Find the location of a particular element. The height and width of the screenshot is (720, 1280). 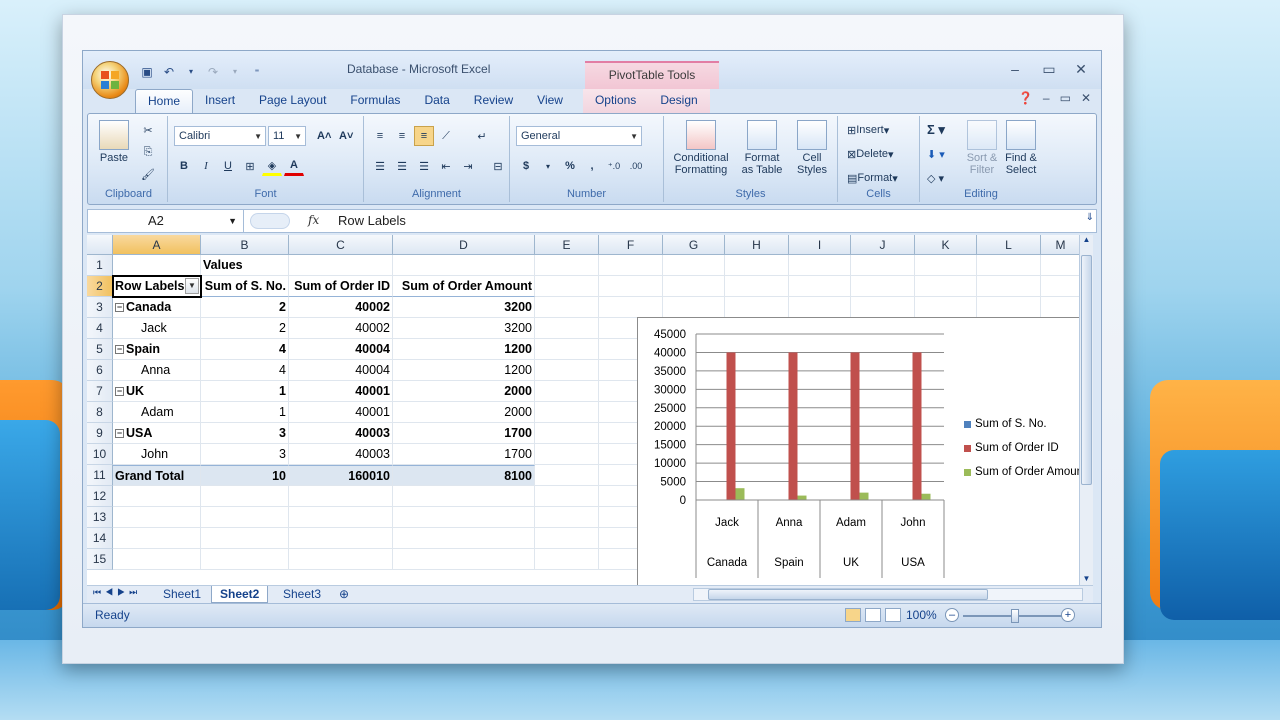

pivot-group-label: − Spain is located at coordinates (157, 349).